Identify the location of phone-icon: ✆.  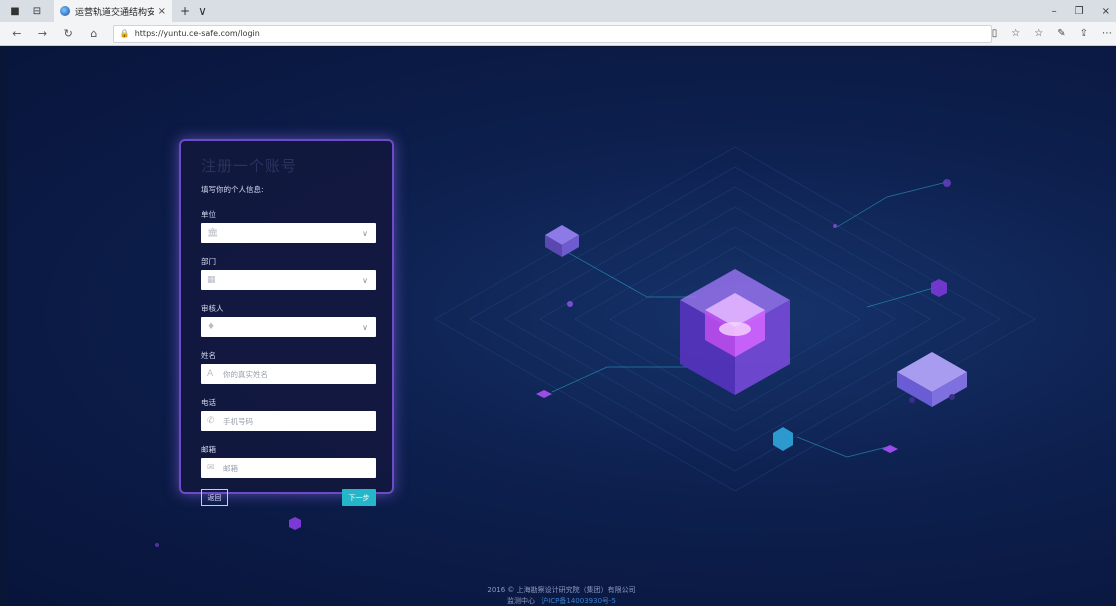
(211, 421).